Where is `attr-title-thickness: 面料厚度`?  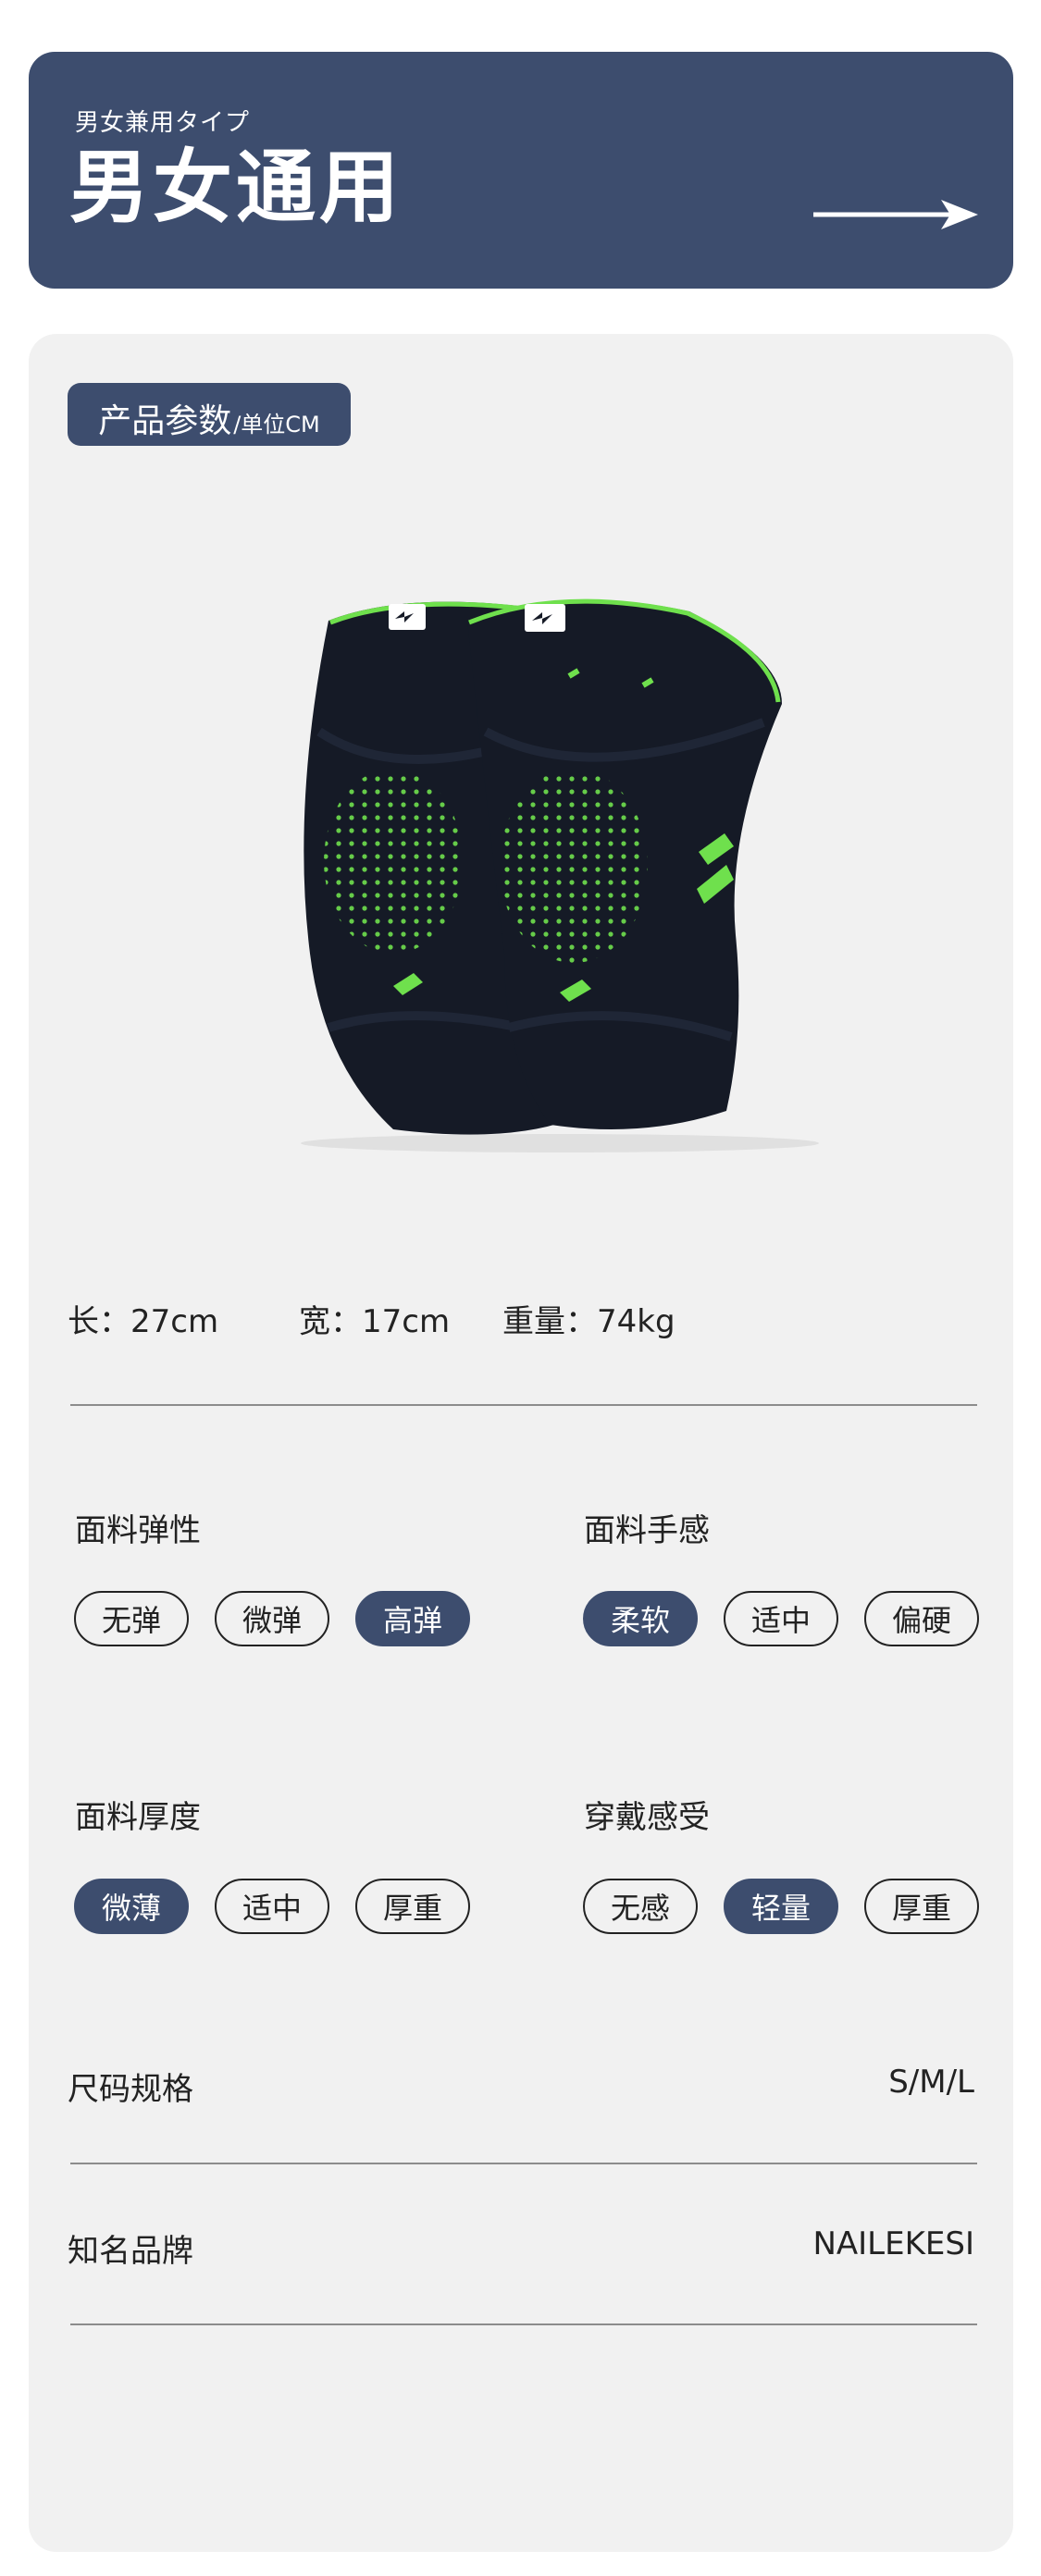
attr-title-thickness: 面料厚度 is located at coordinates (138, 1817).